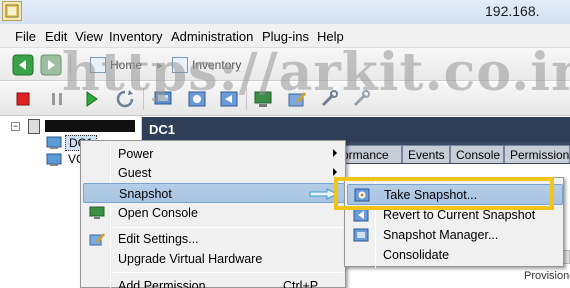 The width and height of the screenshot is (570, 288). What do you see at coordinates (190, 259) in the screenshot?
I see `menu-item-label: Upgrade Virtual Hardware` at bounding box center [190, 259].